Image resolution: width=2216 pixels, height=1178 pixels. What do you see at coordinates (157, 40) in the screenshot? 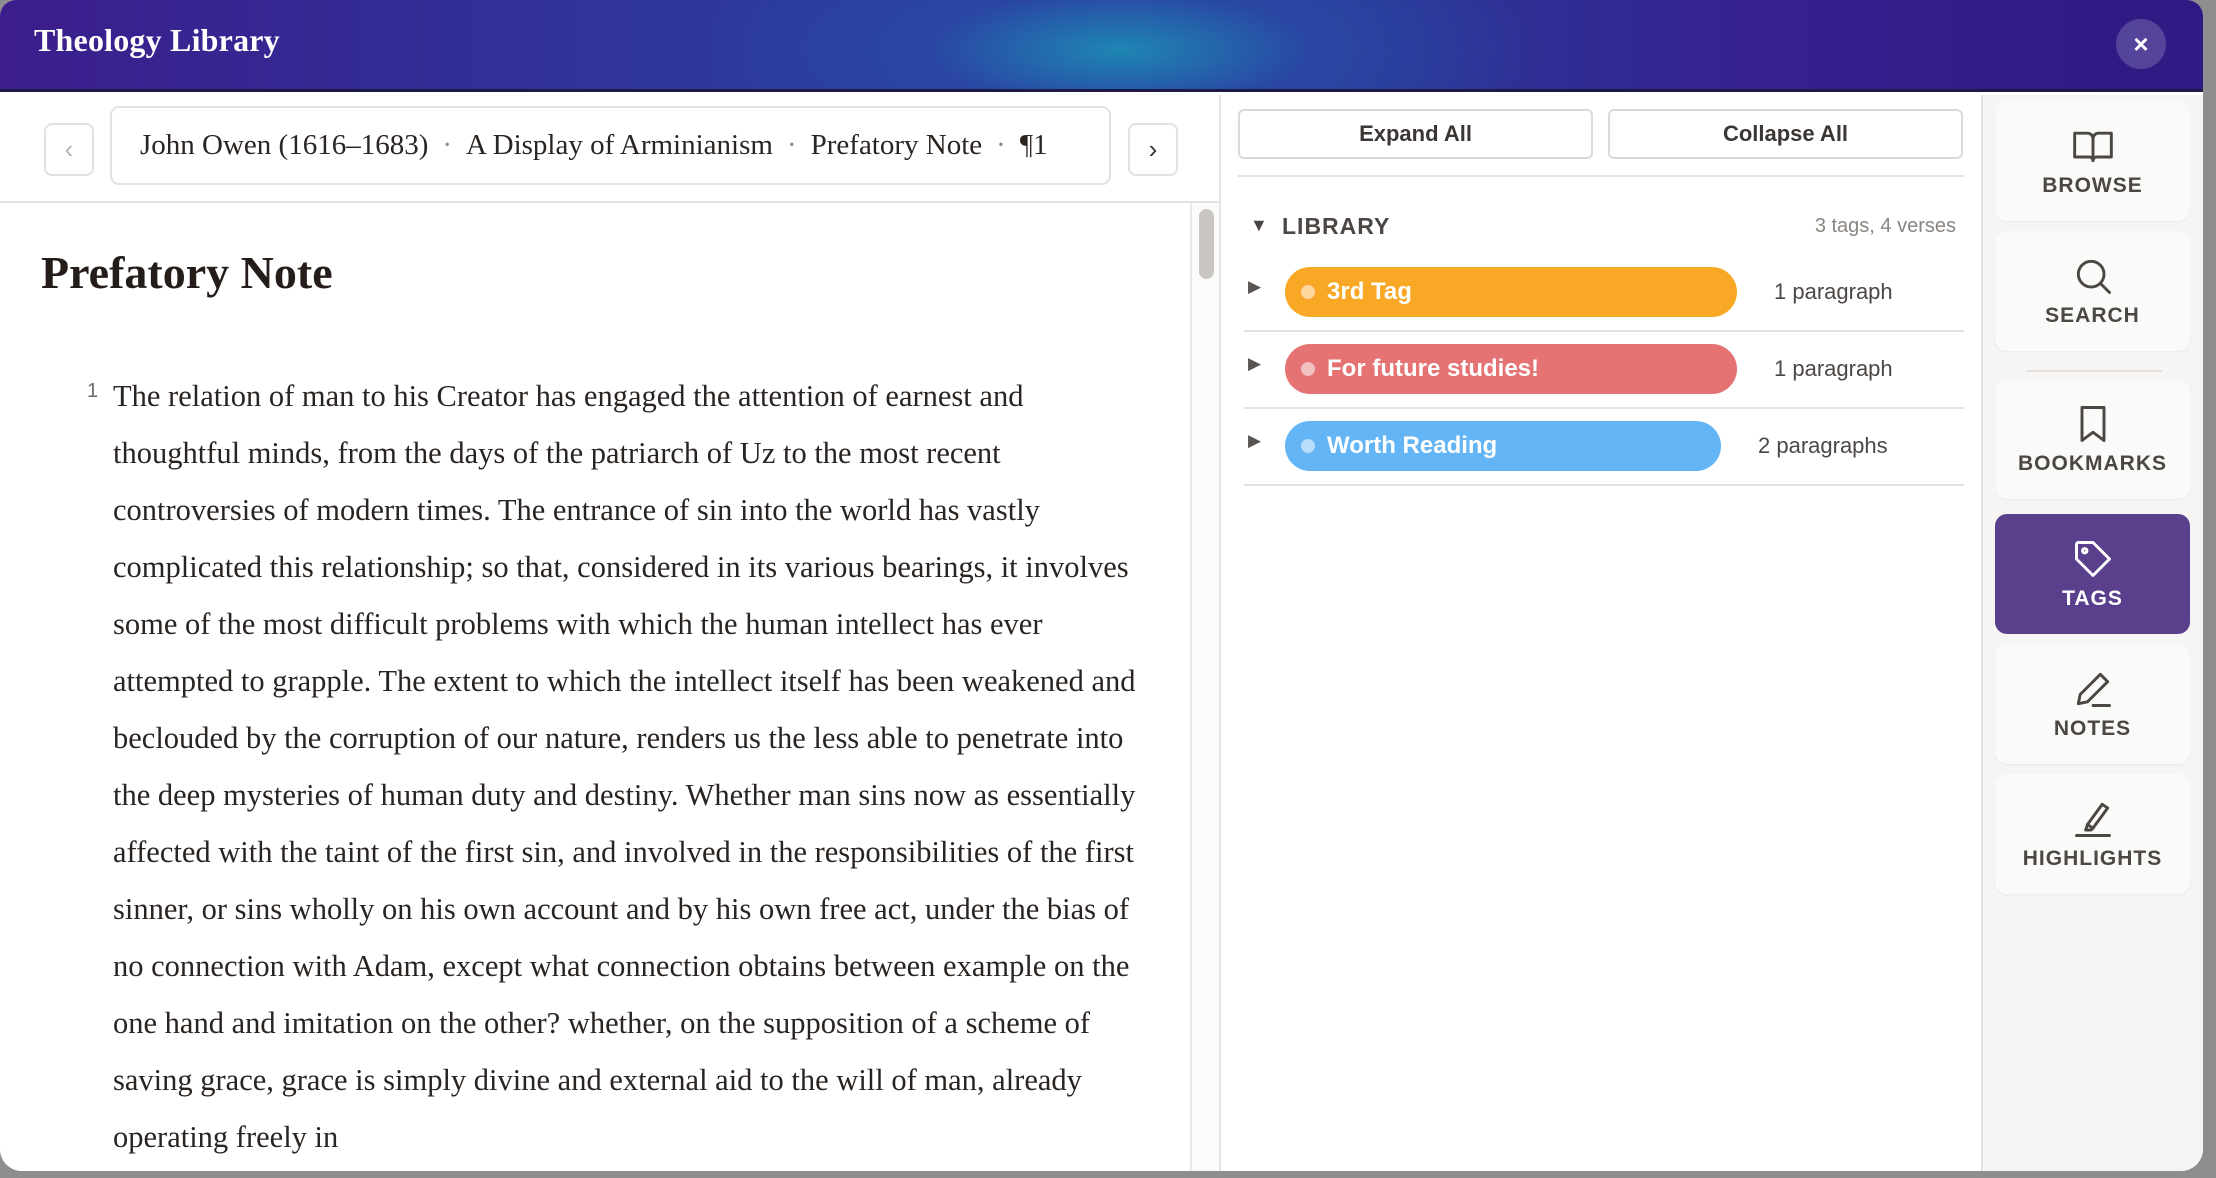
I see `app-title: Theology Library` at bounding box center [157, 40].